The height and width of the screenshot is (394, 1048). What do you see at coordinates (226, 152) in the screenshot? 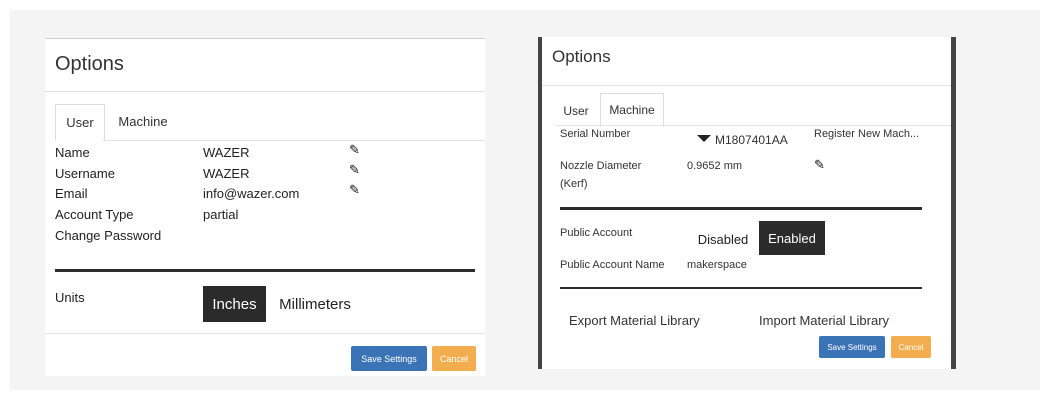
I see `name-value: WAZER` at bounding box center [226, 152].